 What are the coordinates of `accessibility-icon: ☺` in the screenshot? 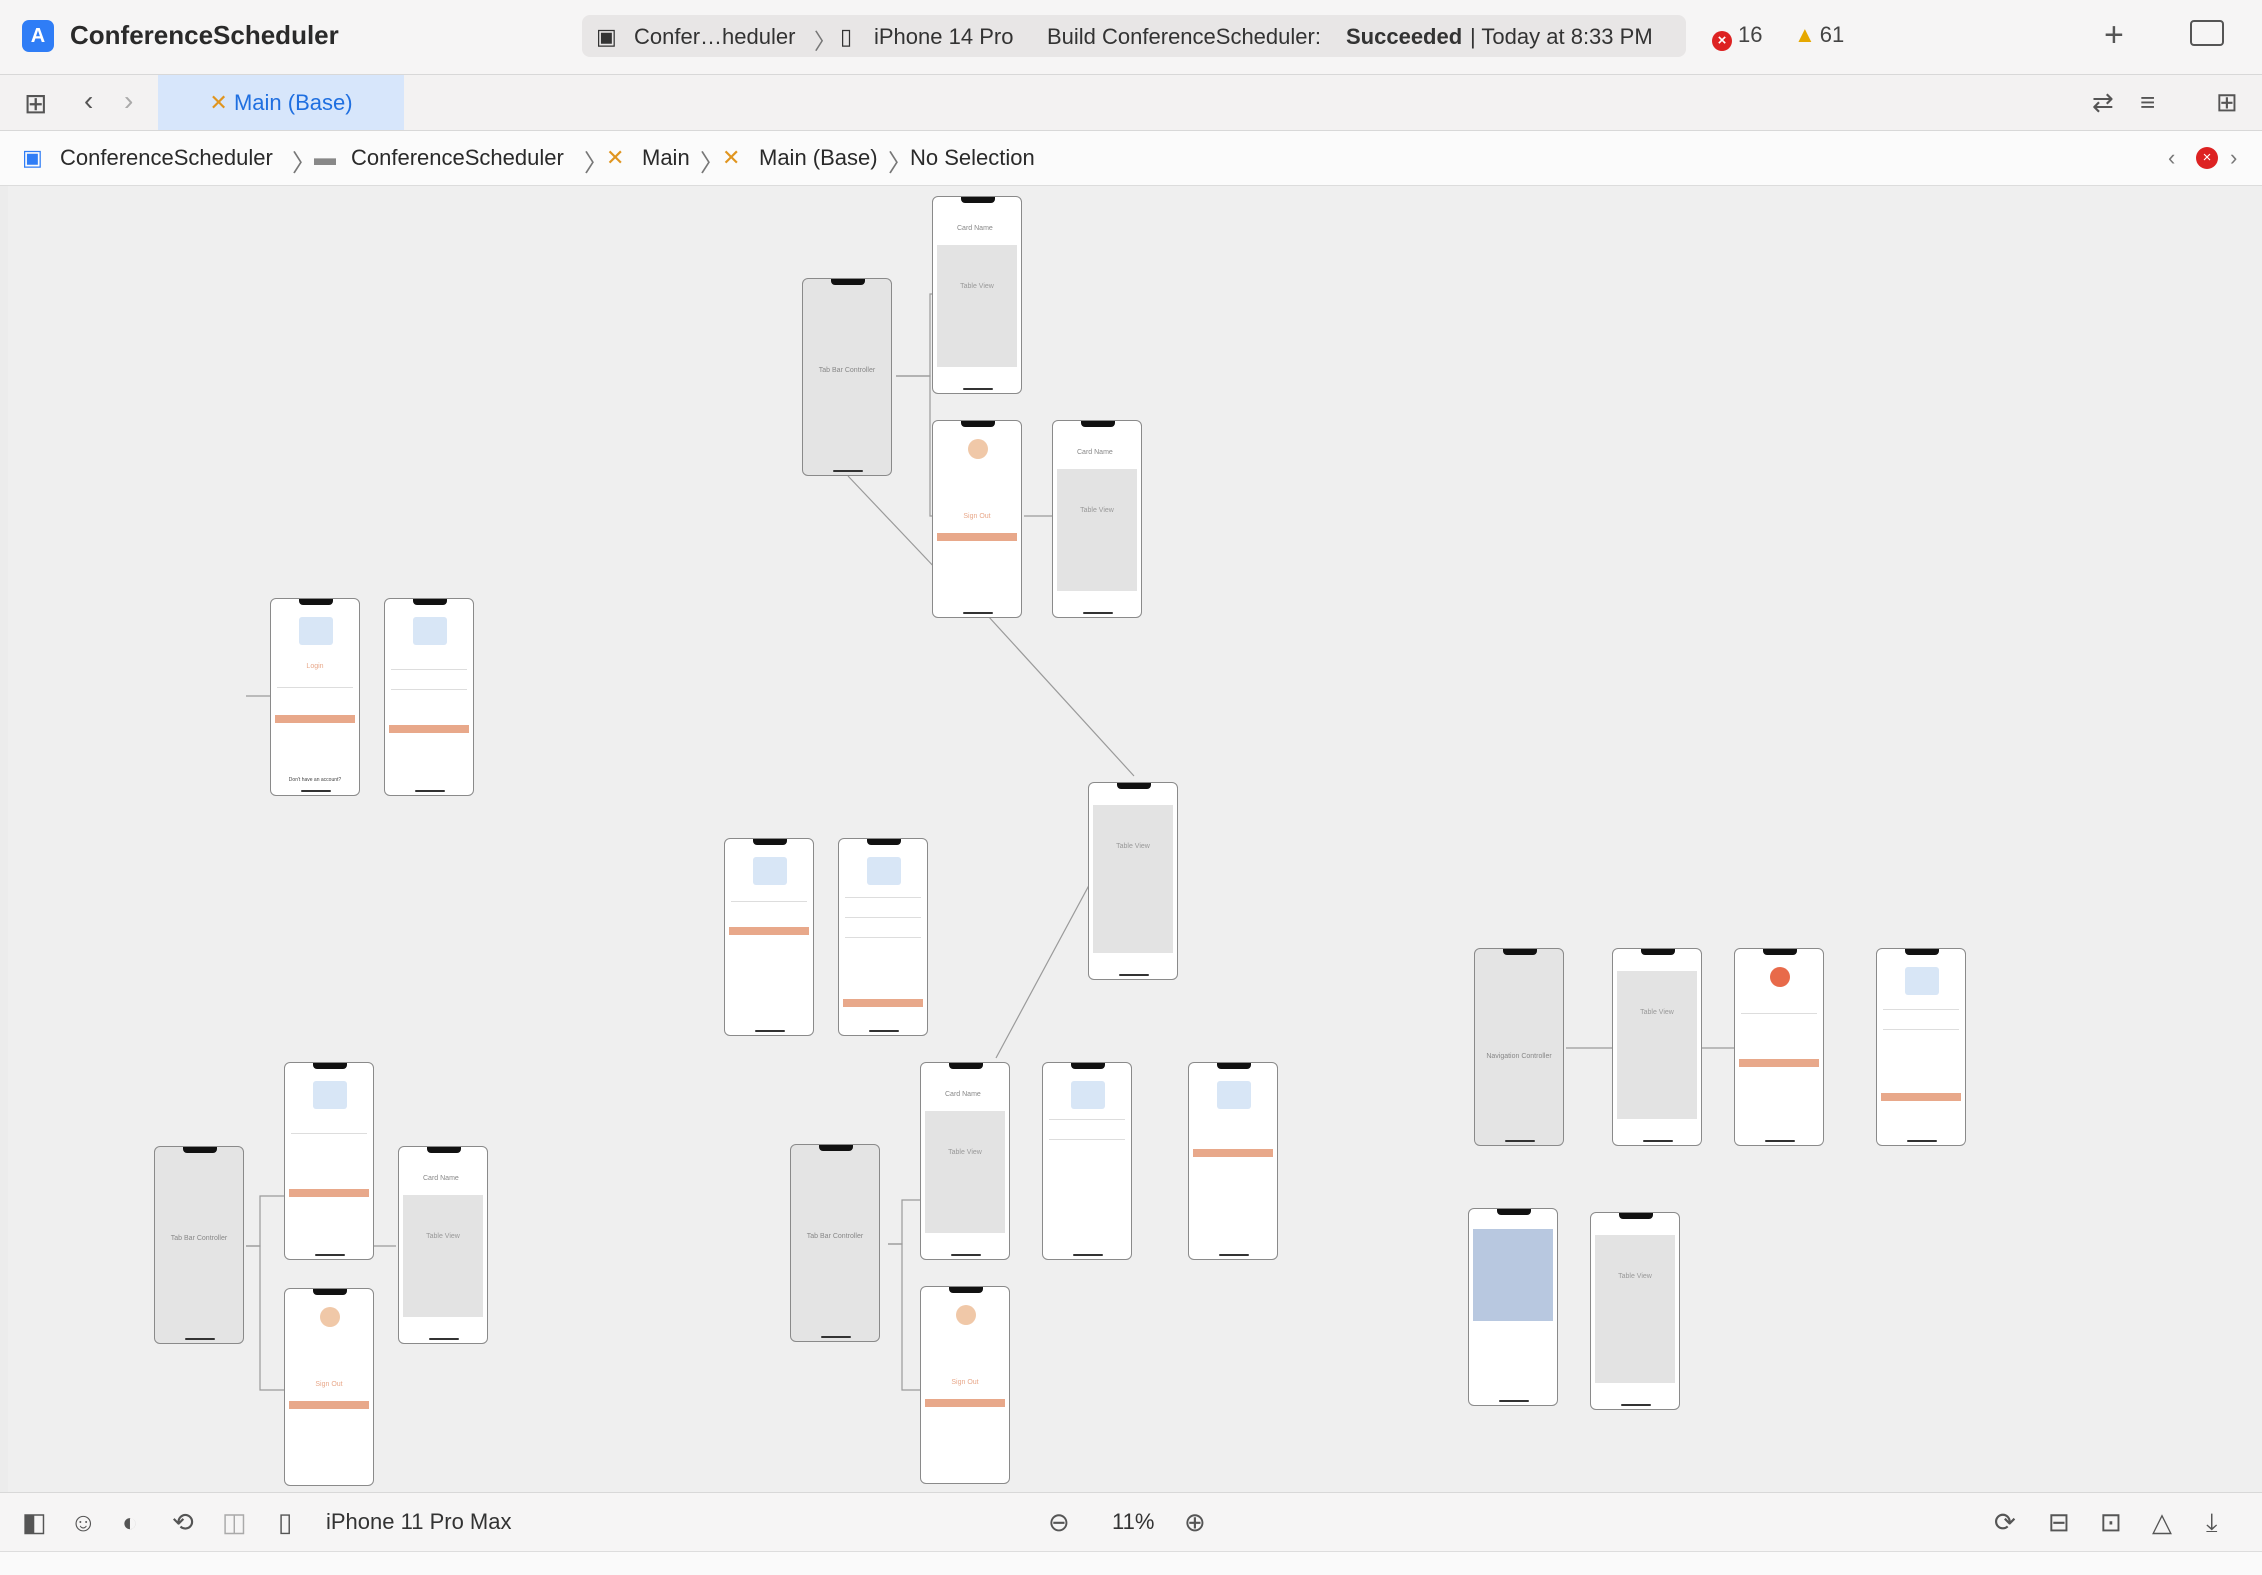 It's located at (83, 1522).